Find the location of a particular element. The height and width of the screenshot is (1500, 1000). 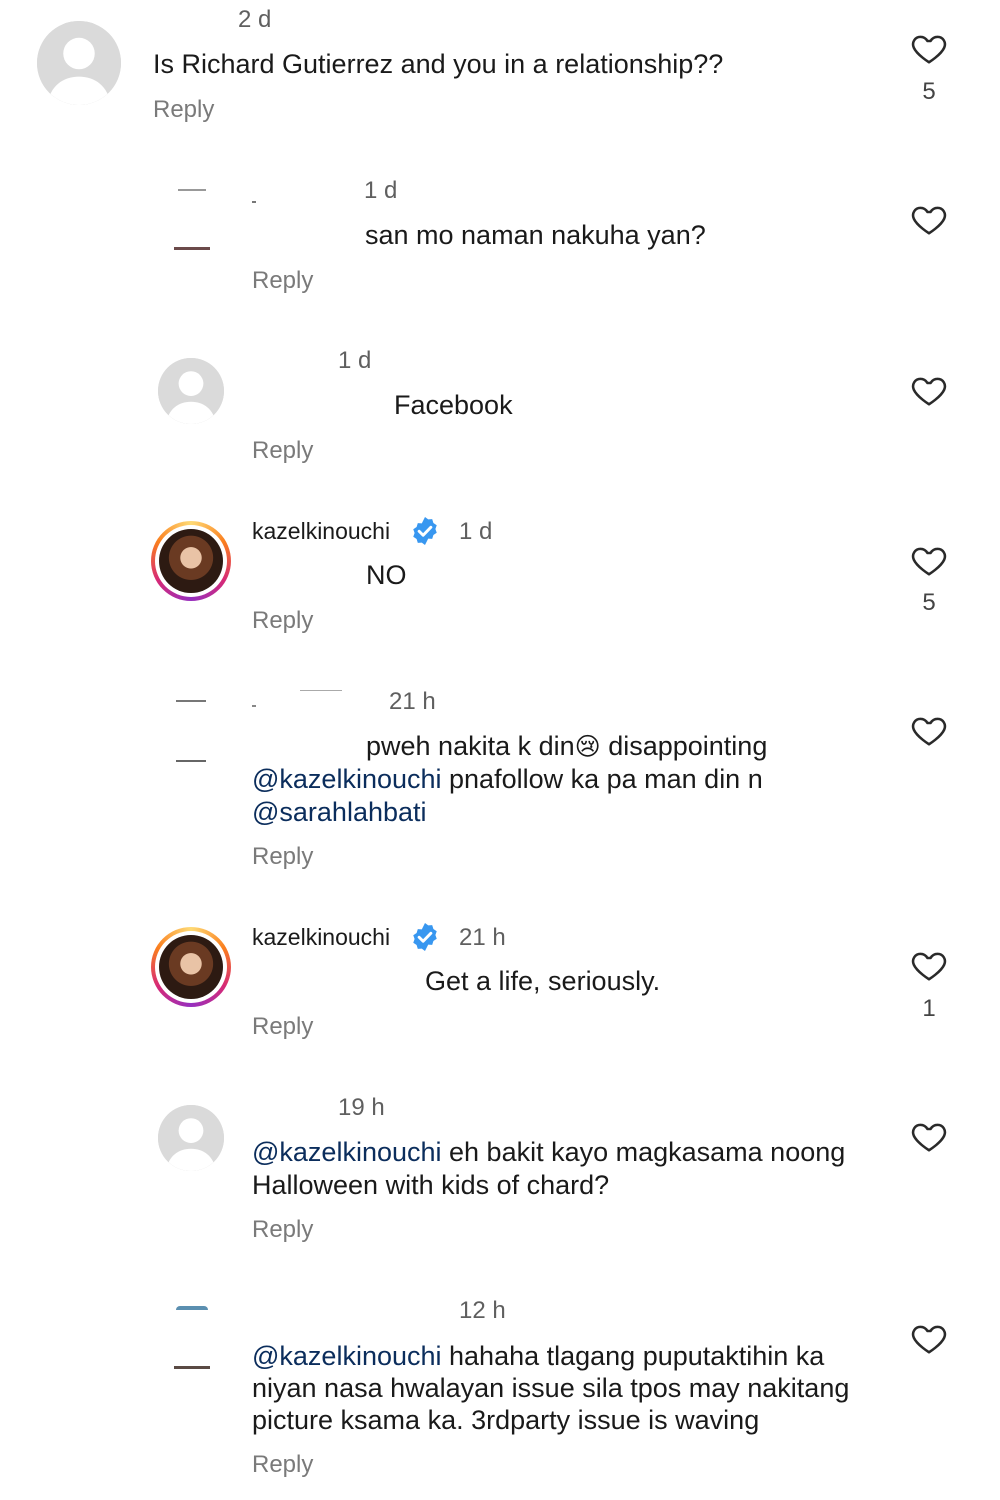

comment-text-line: @kazelkinouchi pnafollow ka pa man din n is located at coordinates (507, 779).